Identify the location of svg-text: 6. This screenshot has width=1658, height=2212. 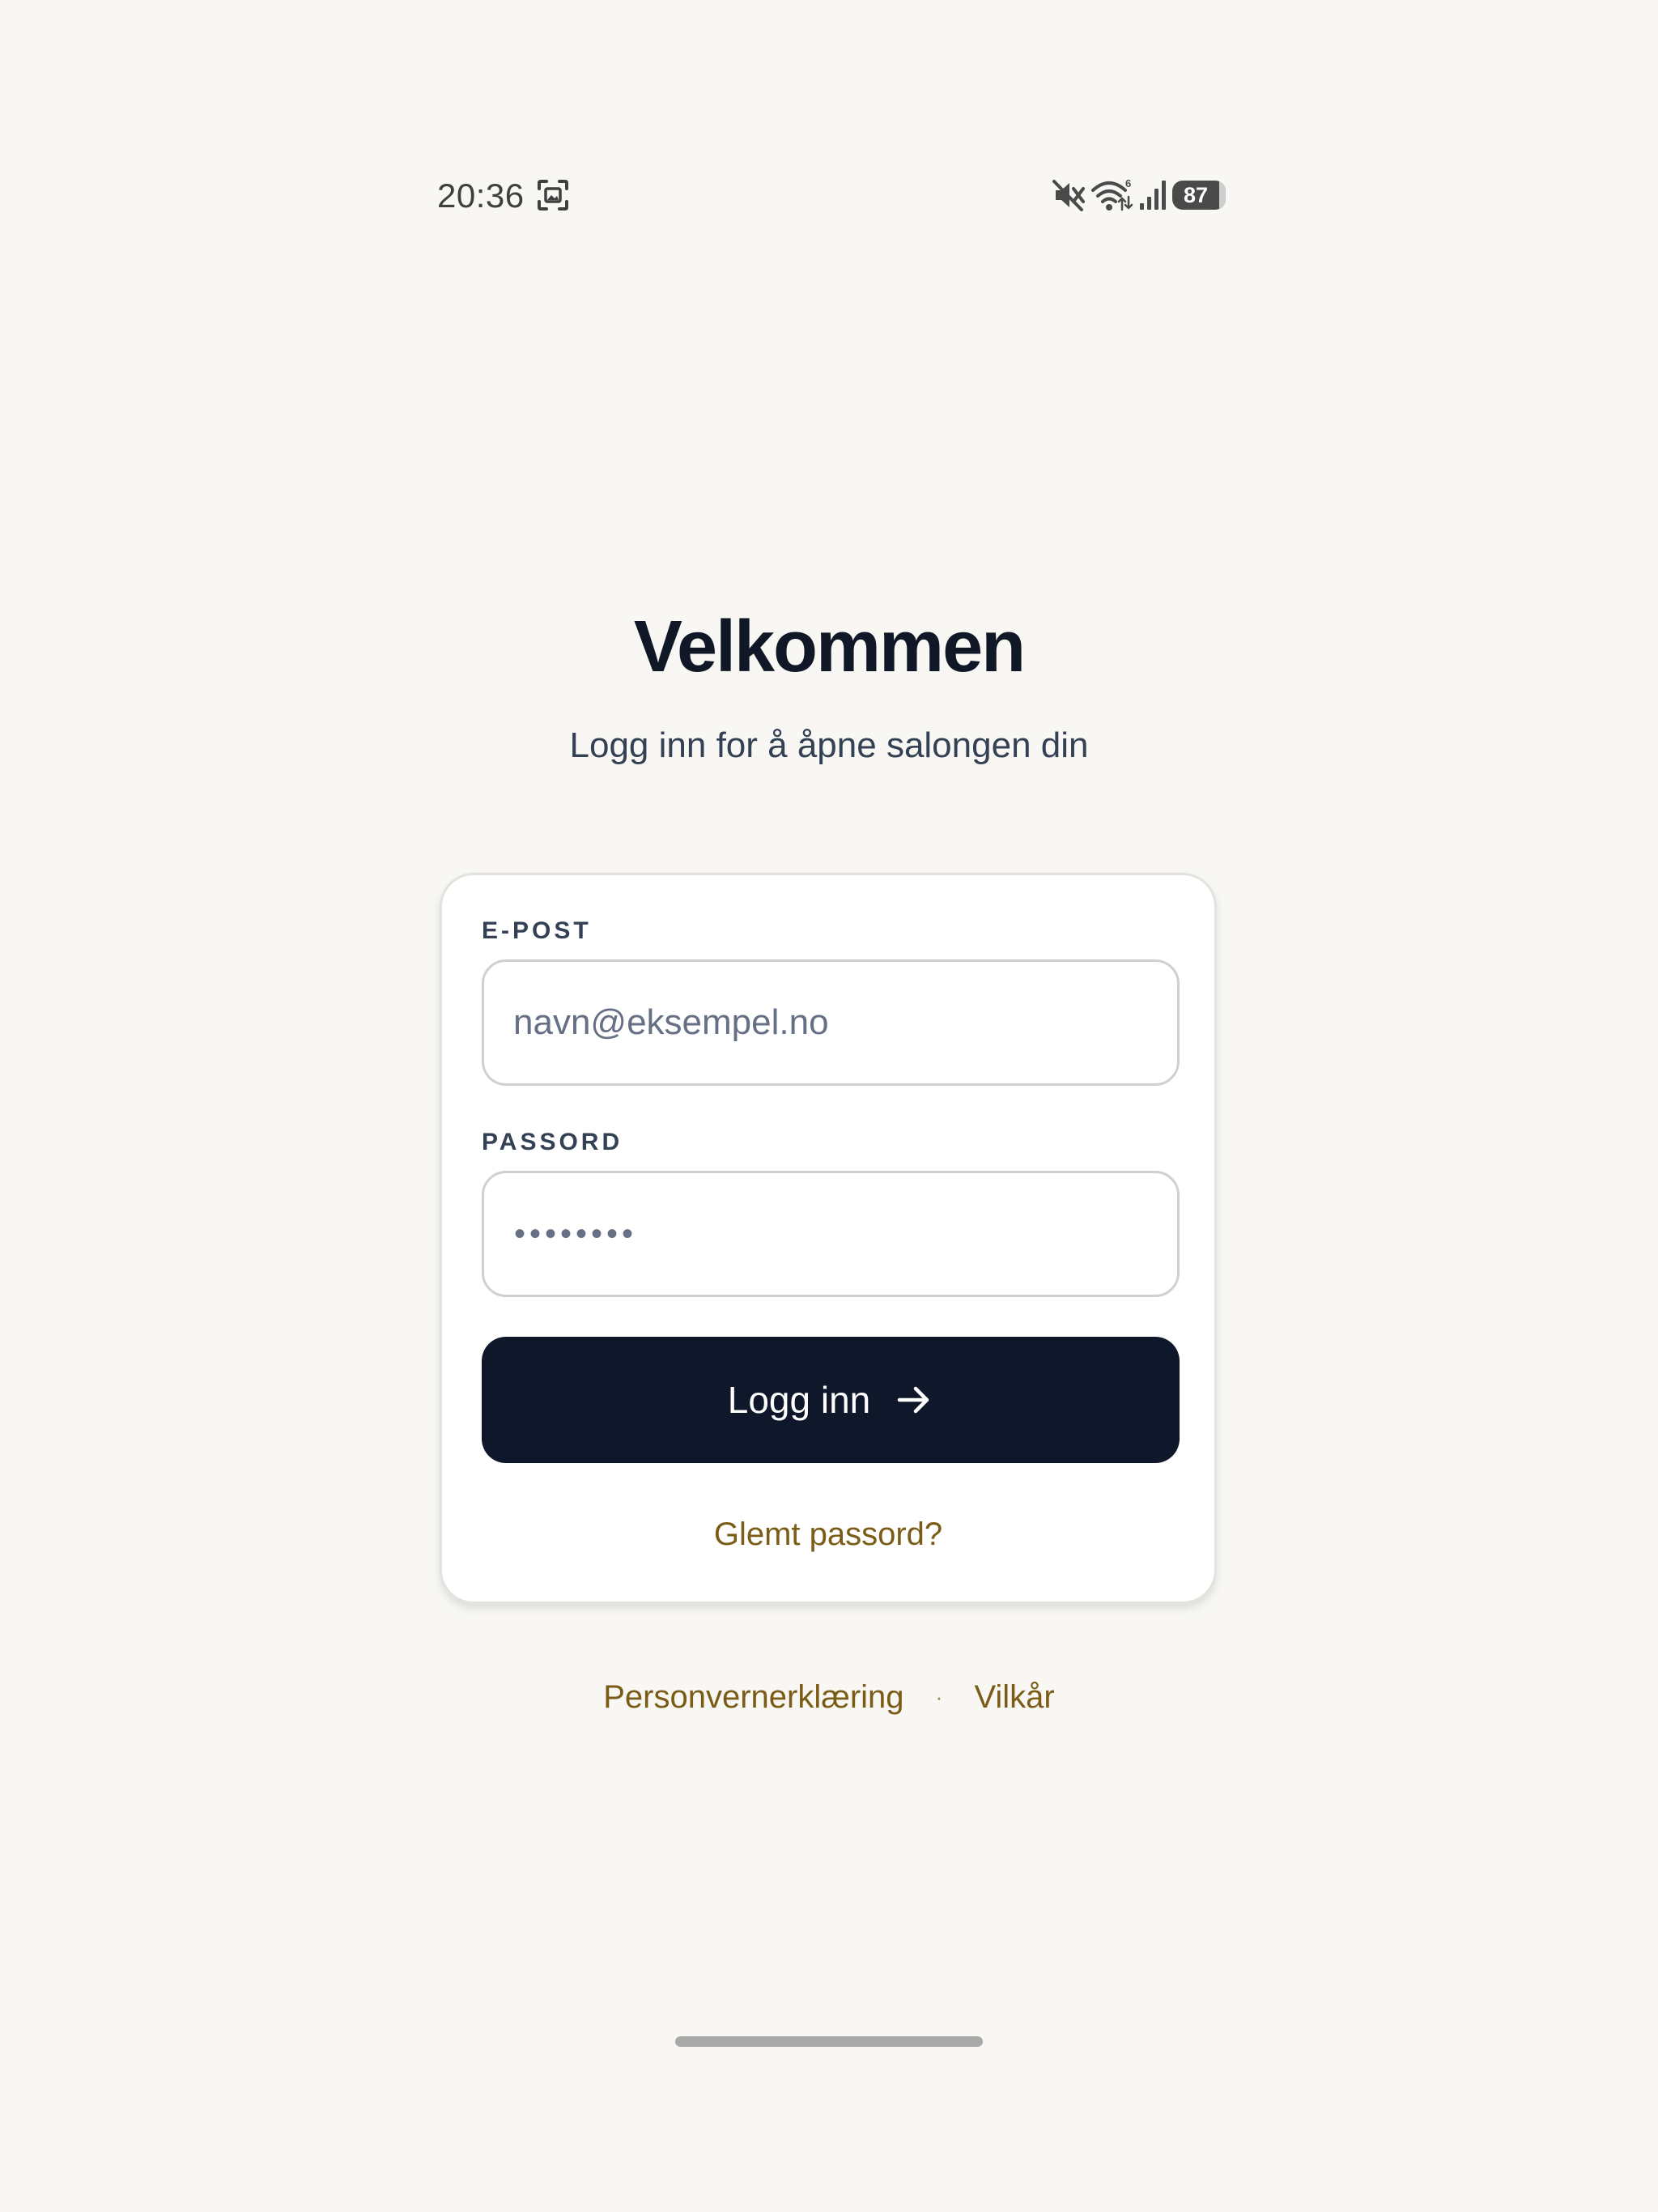
(1128, 183).